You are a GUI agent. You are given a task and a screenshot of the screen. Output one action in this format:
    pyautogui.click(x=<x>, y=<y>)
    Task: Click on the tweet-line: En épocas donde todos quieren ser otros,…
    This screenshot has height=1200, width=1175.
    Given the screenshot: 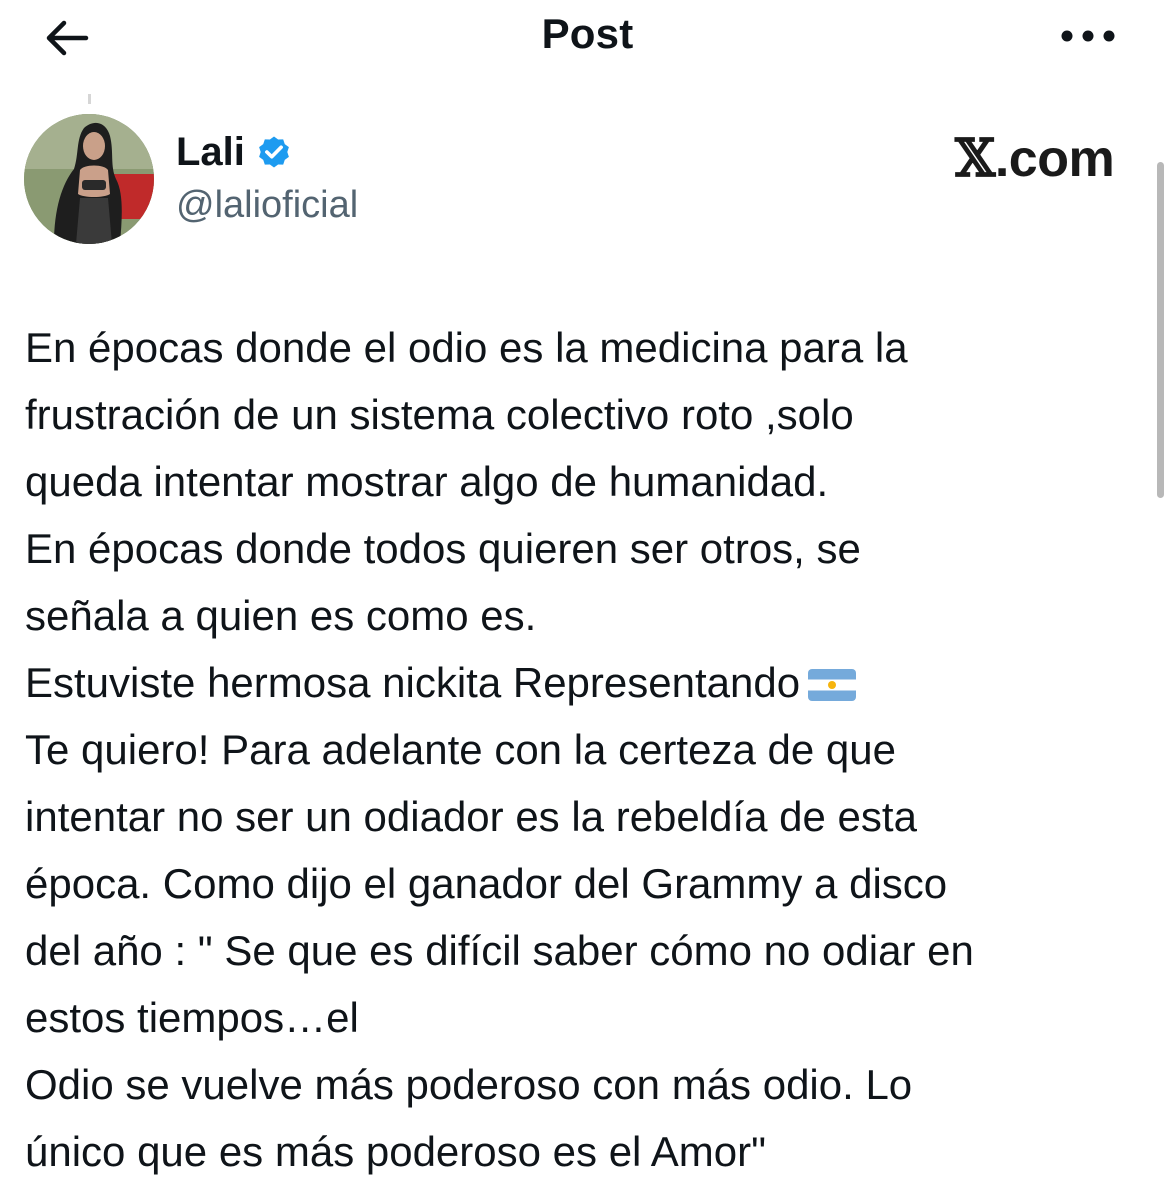 What is the action you would take?
    pyautogui.click(x=443, y=548)
    